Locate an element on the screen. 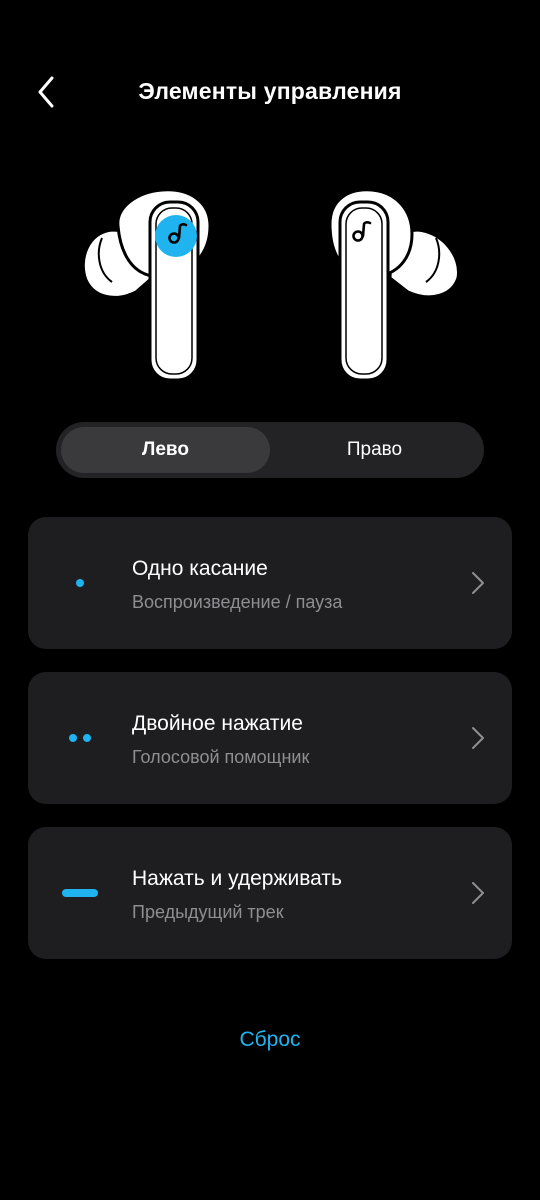  left-earbud-image is located at coordinates (146, 285).